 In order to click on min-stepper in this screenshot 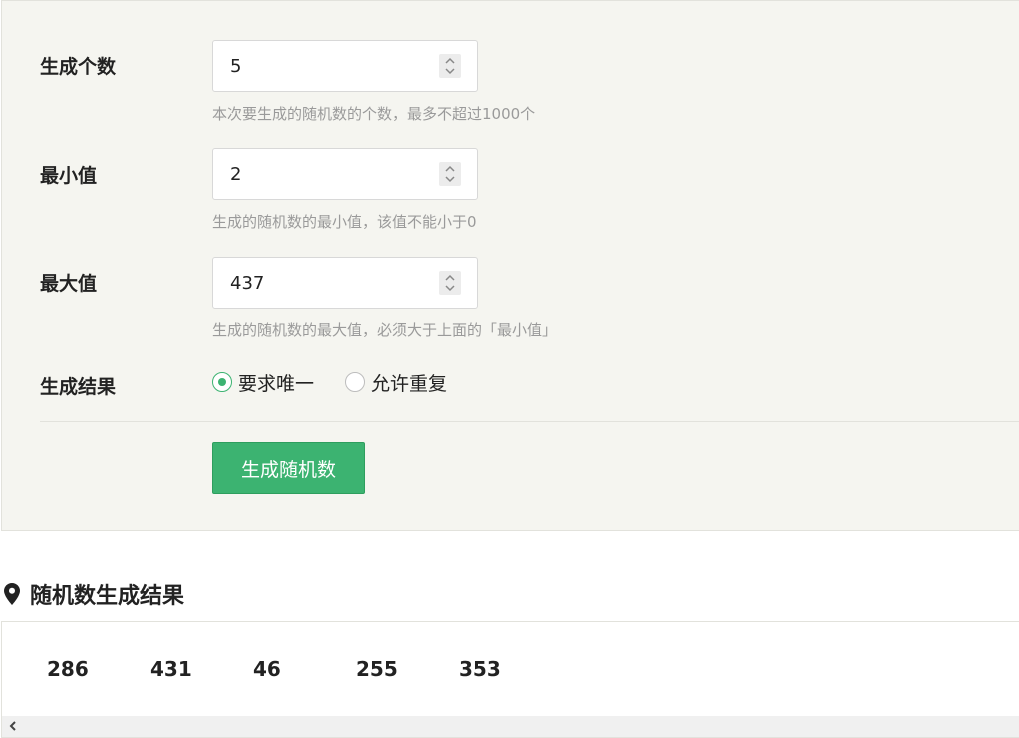, I will do `click(450, 174)`.